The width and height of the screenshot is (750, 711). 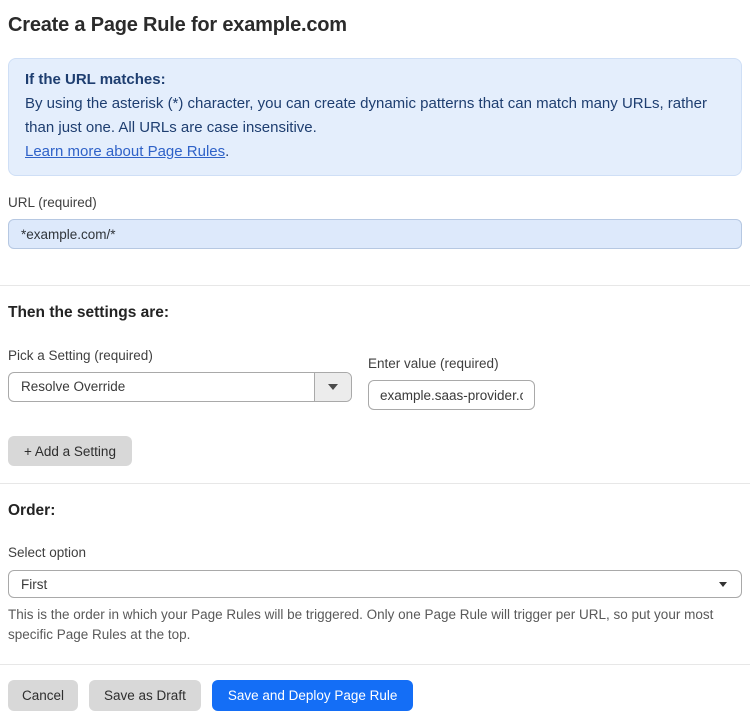 I want to click on footer-divider, so click(x=375, y=664).